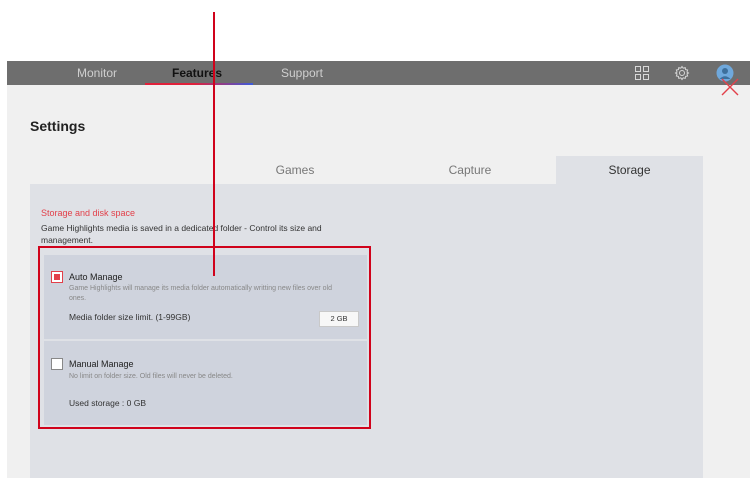 The image size is (750, 478). I want to click on page-title: Settings, so click(58, 126).